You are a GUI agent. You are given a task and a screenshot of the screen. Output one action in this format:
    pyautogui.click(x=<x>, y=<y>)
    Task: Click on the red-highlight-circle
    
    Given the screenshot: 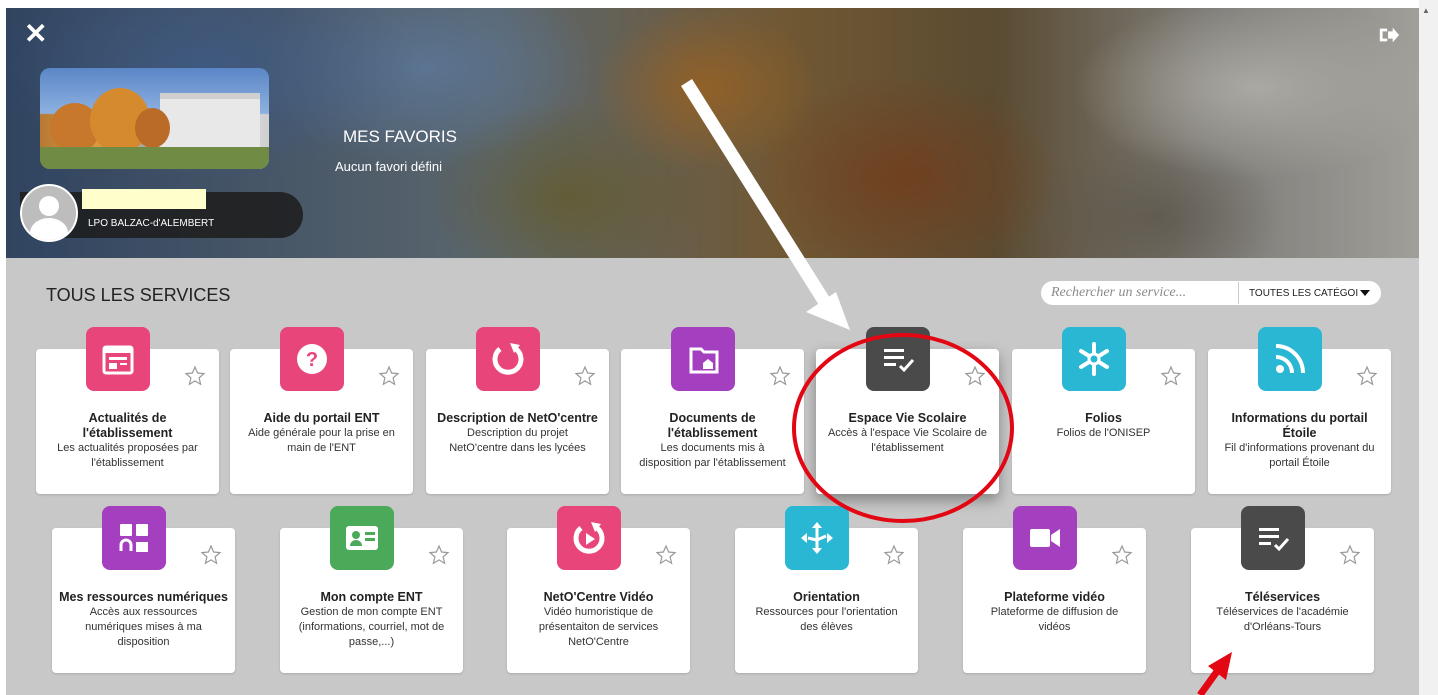 What is the action you would take?
    pyautogui.click(x=903, y=428)
    